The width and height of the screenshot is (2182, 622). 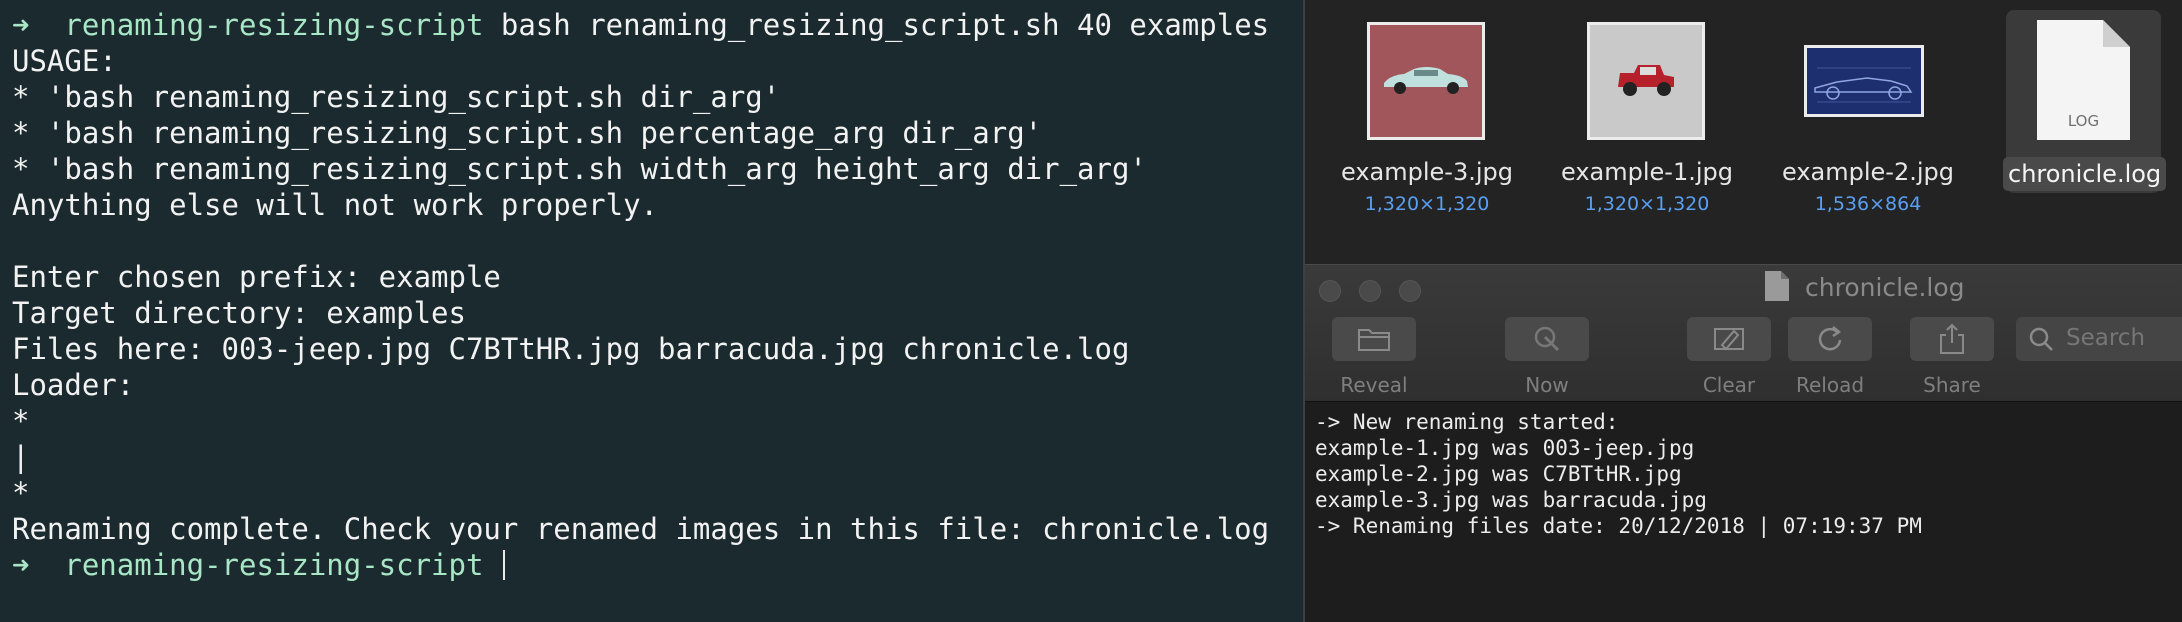 What do you see at coordinates (1427, 172) in the screenshot?
I see `file-name: example-3.jpg` at bounding box center [1427, 172].